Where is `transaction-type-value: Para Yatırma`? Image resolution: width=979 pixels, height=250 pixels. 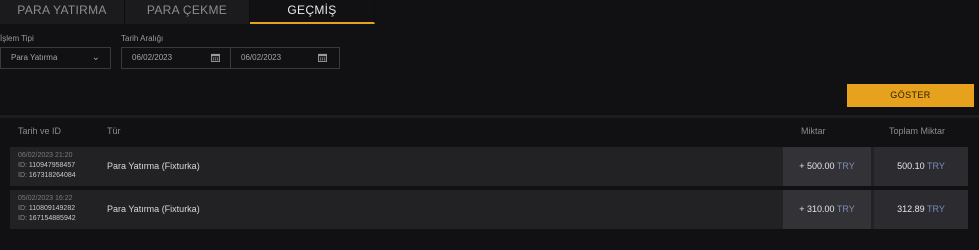 transaction-type-value: Para Yatırma is located at coordinates (34, 57).